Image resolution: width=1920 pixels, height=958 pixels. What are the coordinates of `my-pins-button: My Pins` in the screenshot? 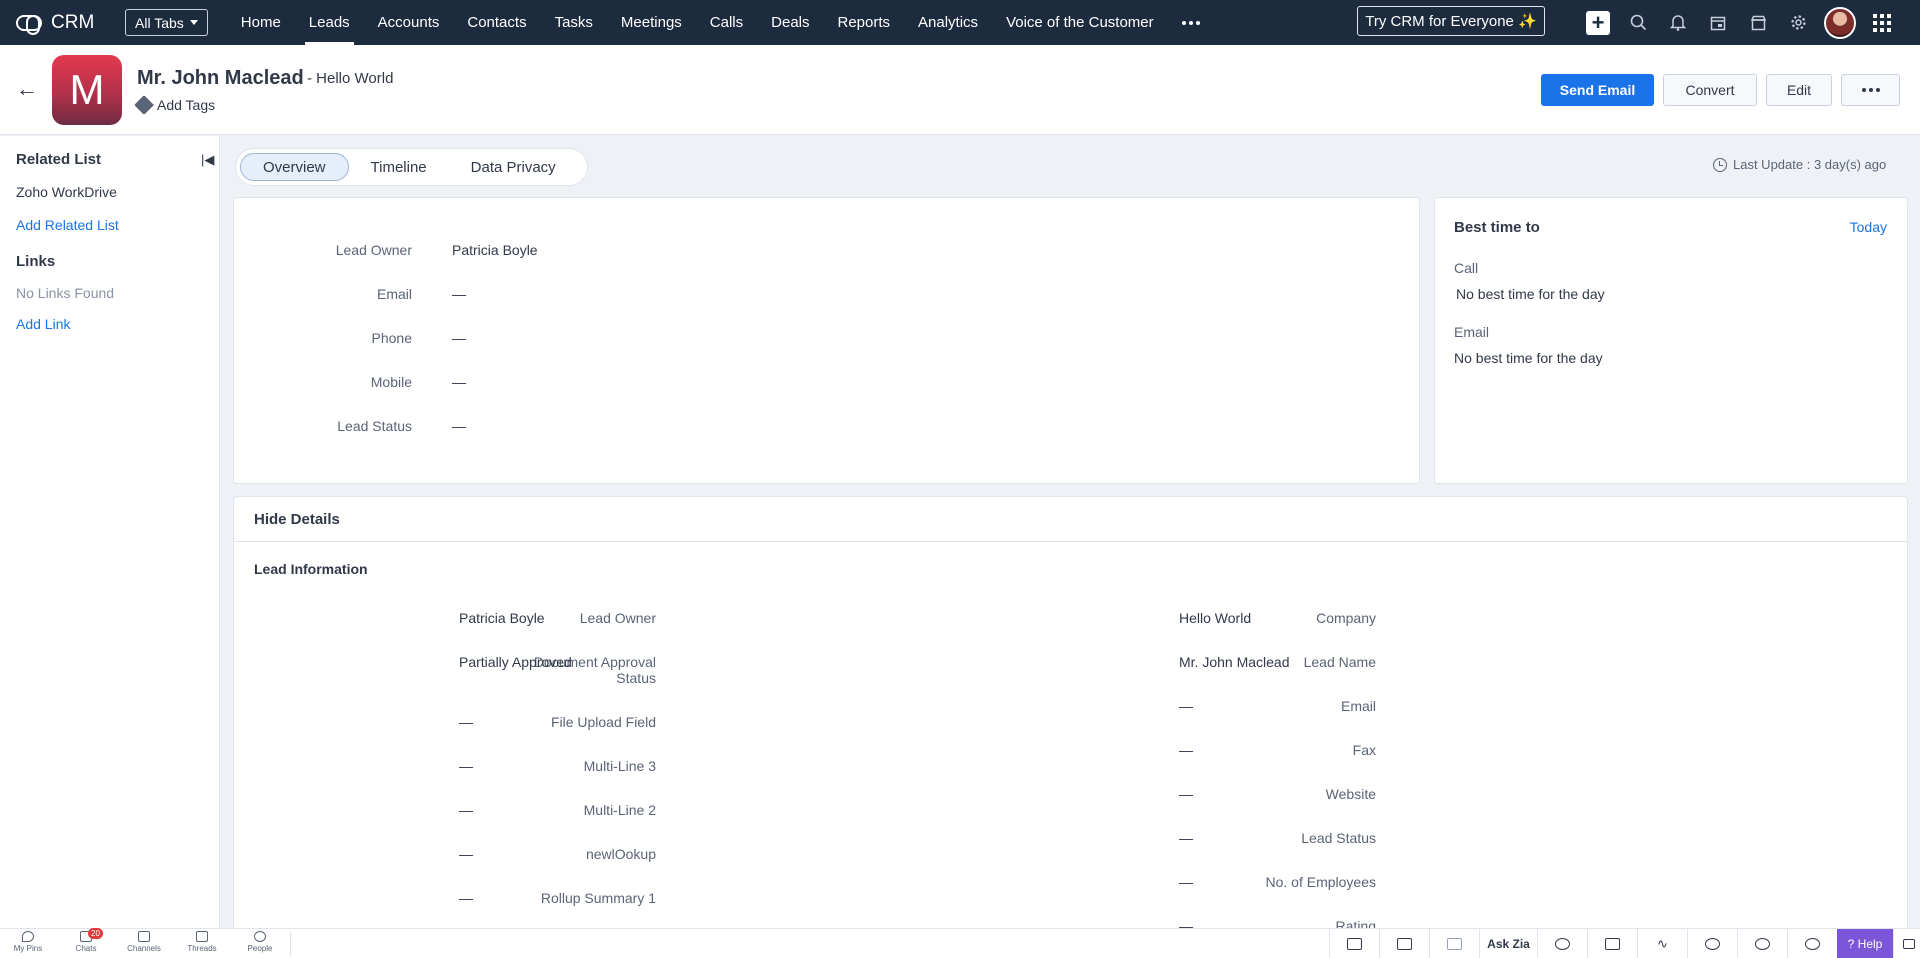 It's located at (28, 942).